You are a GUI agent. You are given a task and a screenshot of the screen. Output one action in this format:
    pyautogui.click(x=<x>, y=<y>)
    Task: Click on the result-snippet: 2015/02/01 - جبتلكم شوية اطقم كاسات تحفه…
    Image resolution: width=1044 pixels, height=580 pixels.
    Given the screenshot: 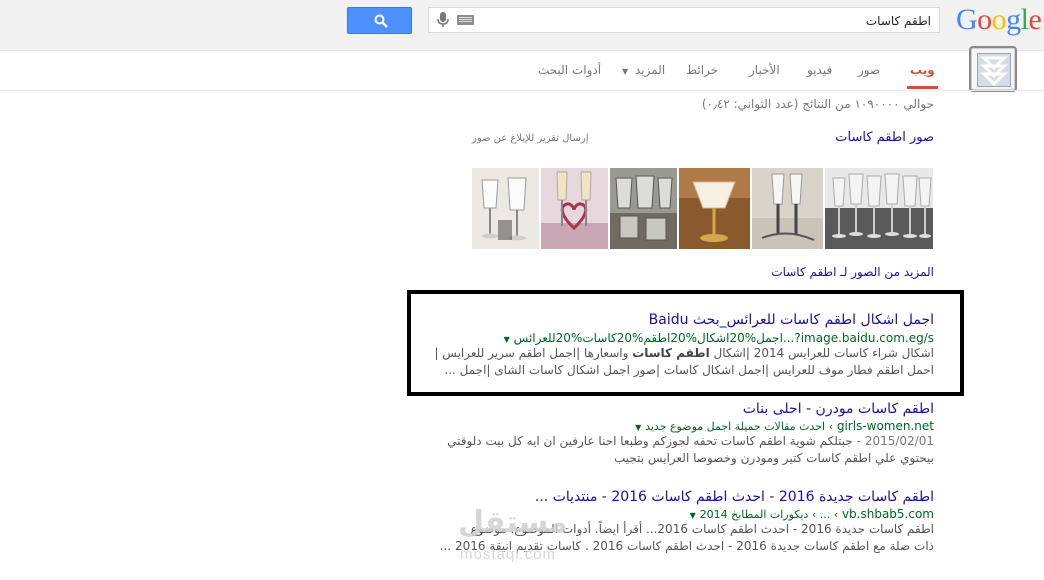 What is the action you would take?
    pyautogui.click(x=690, y=441)
    